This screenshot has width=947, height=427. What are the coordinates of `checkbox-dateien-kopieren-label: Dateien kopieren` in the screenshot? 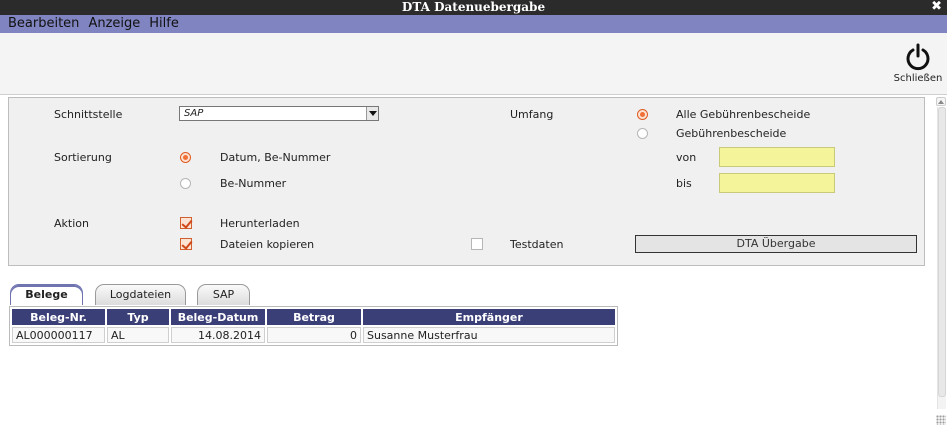 It's located at (267, 244).